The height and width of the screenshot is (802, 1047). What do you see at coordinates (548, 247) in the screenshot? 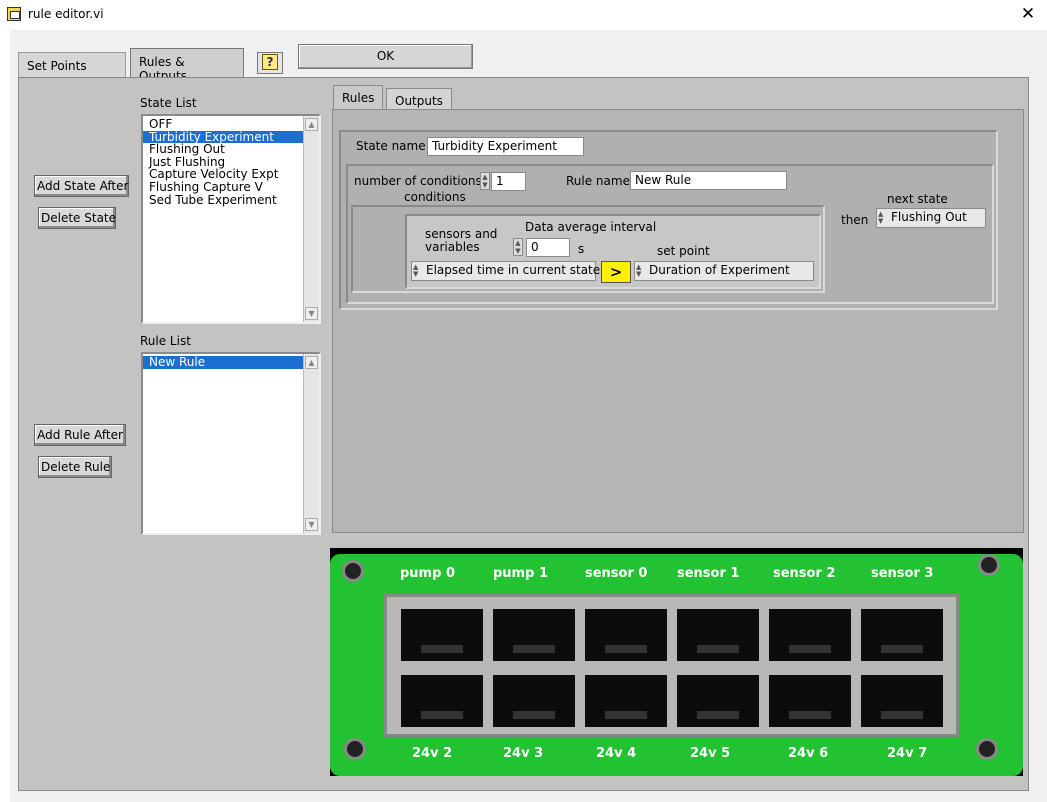
I see `data-average-field: 0` at bounding box center [548, 247].